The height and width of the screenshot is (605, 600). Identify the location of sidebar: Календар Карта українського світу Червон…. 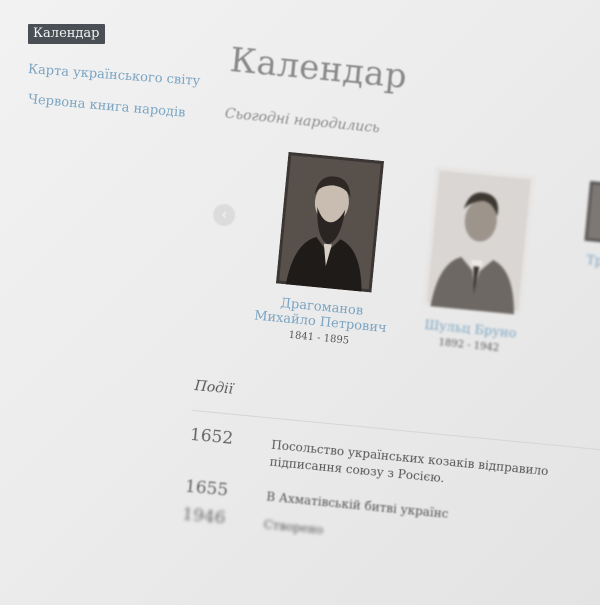
(117, 73).